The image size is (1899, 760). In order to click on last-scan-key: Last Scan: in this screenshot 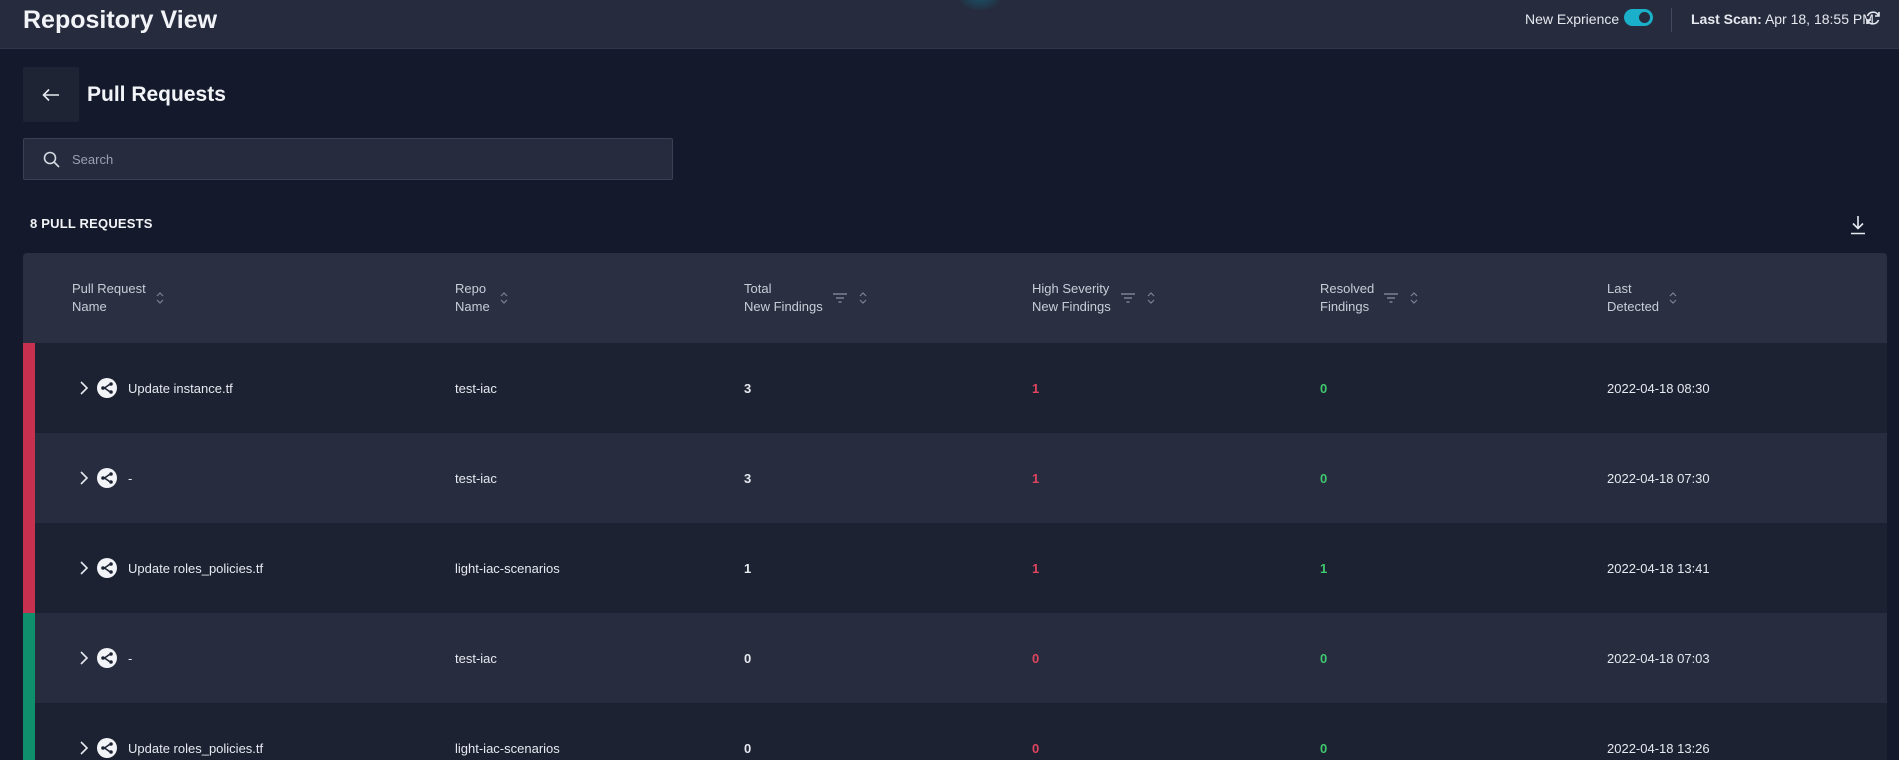, I will do `click(1726, 19)`.